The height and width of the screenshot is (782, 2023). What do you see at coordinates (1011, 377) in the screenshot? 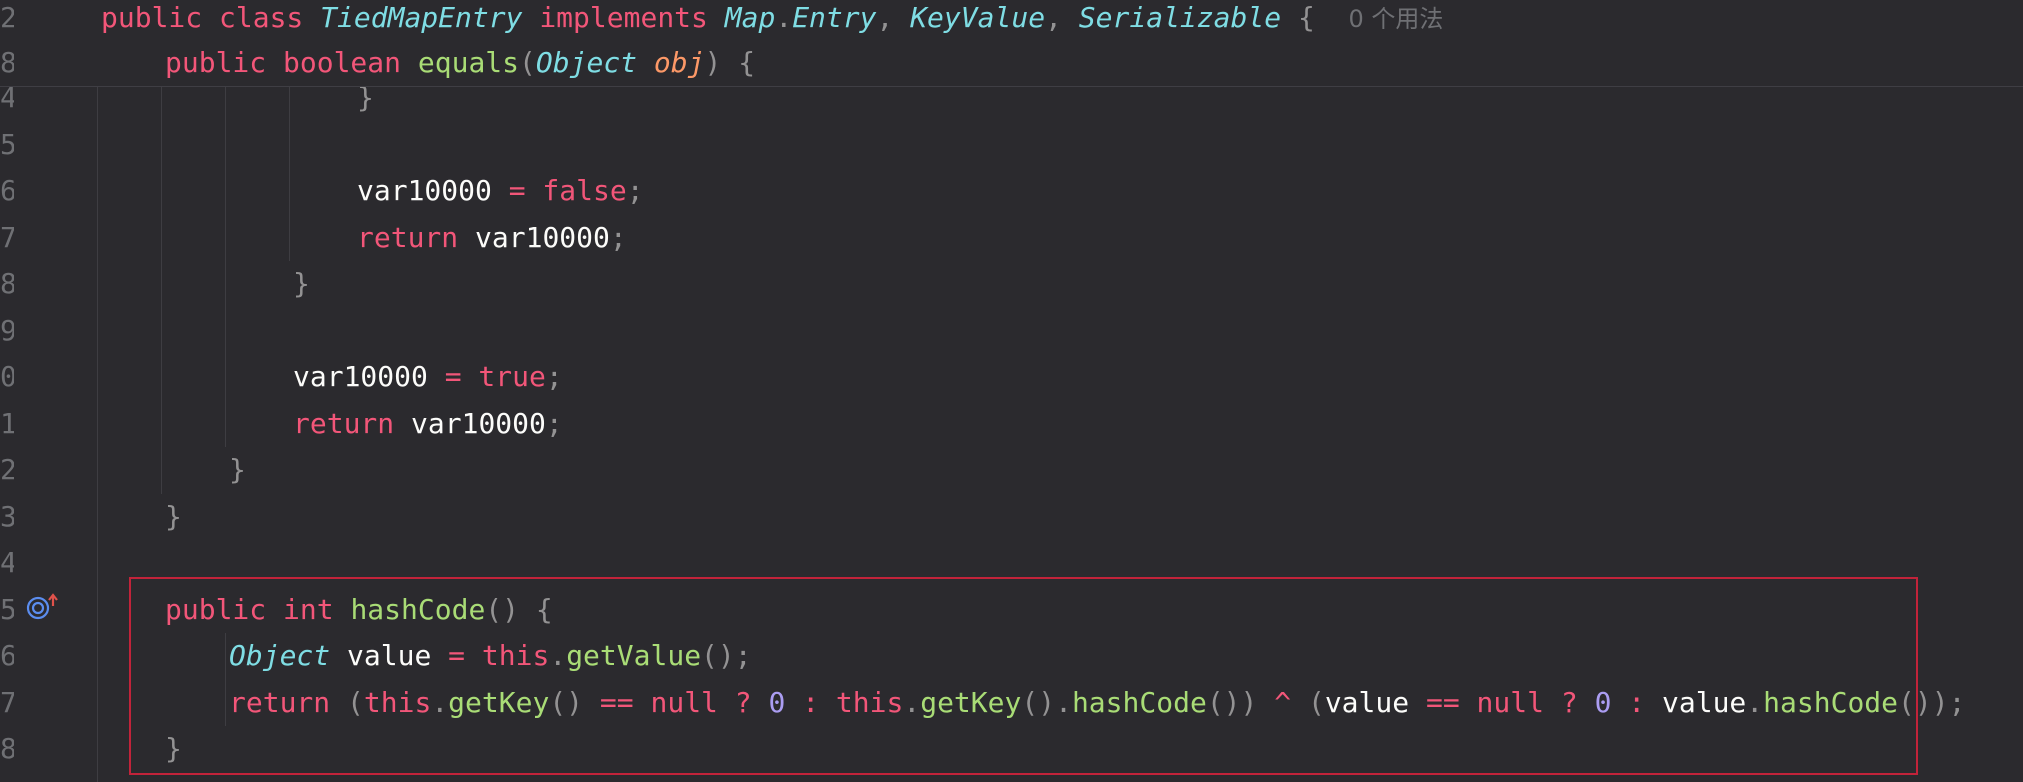
I see `code-line: 0 var10000 = true;` at bounding box center [1011, 377].